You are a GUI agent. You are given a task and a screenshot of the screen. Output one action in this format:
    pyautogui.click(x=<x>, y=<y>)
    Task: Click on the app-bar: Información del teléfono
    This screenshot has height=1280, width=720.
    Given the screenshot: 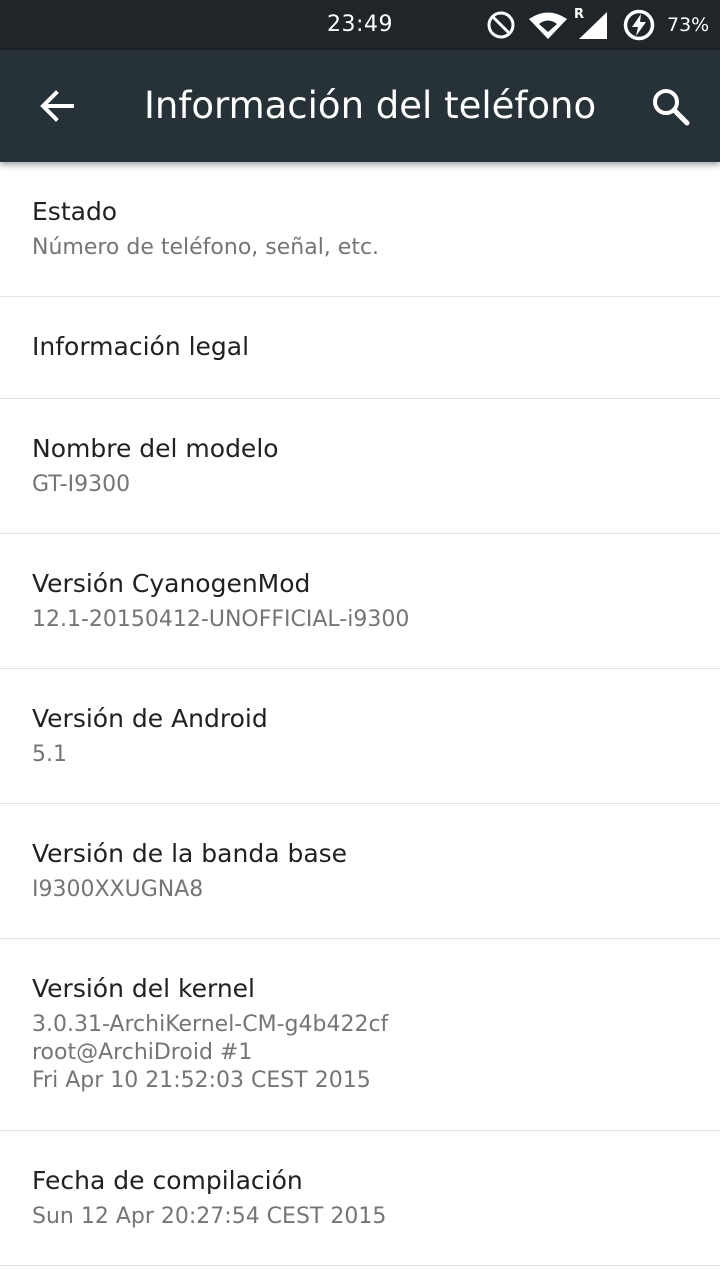 What is the action you would take?
    pyautogui.click(x=360, y=106)
    